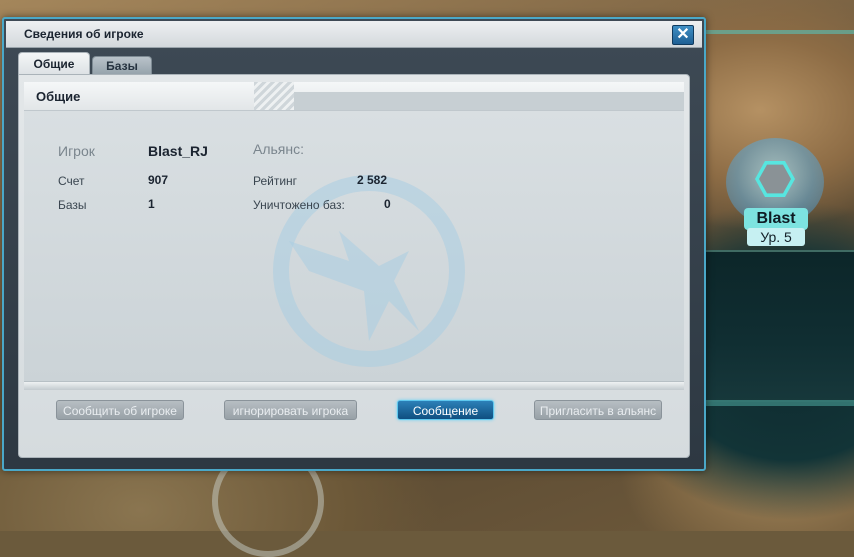 The image size is (854, 557). What do you see at coordinates (158, 180) in the screenshot?
I see `score-value: 907` at bounding box center [158, 180].